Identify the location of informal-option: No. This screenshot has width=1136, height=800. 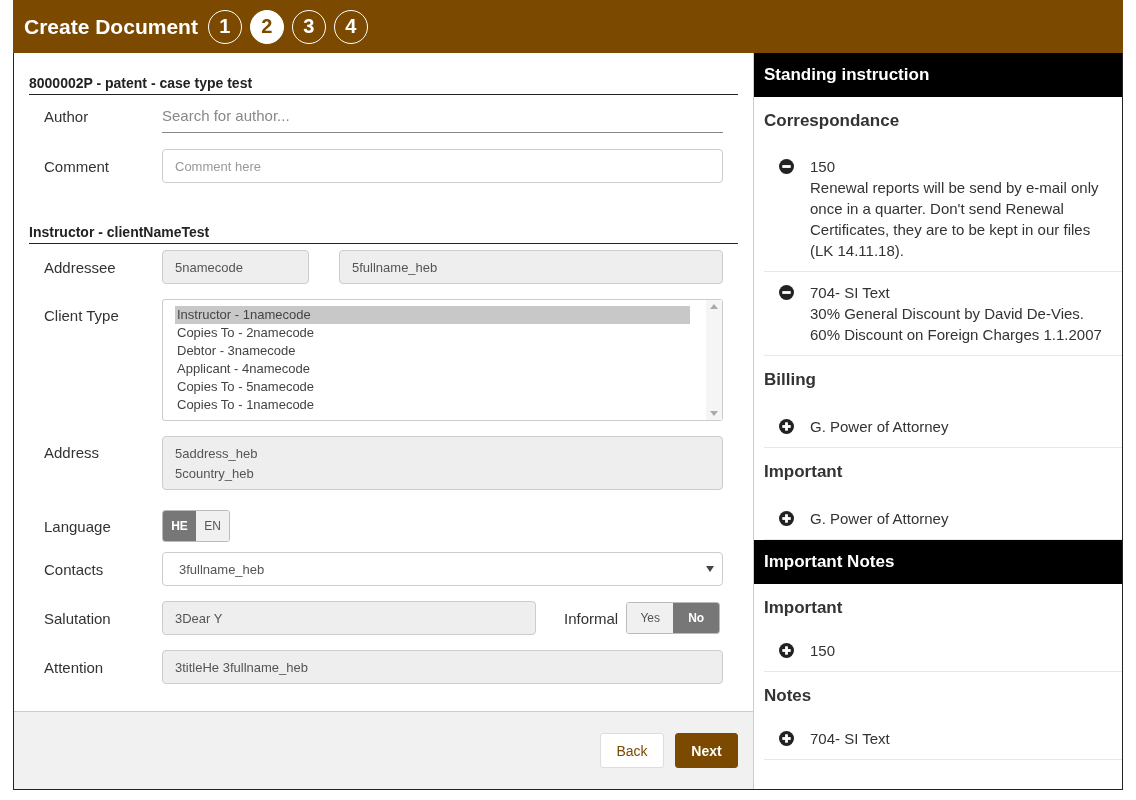
(696, 618).